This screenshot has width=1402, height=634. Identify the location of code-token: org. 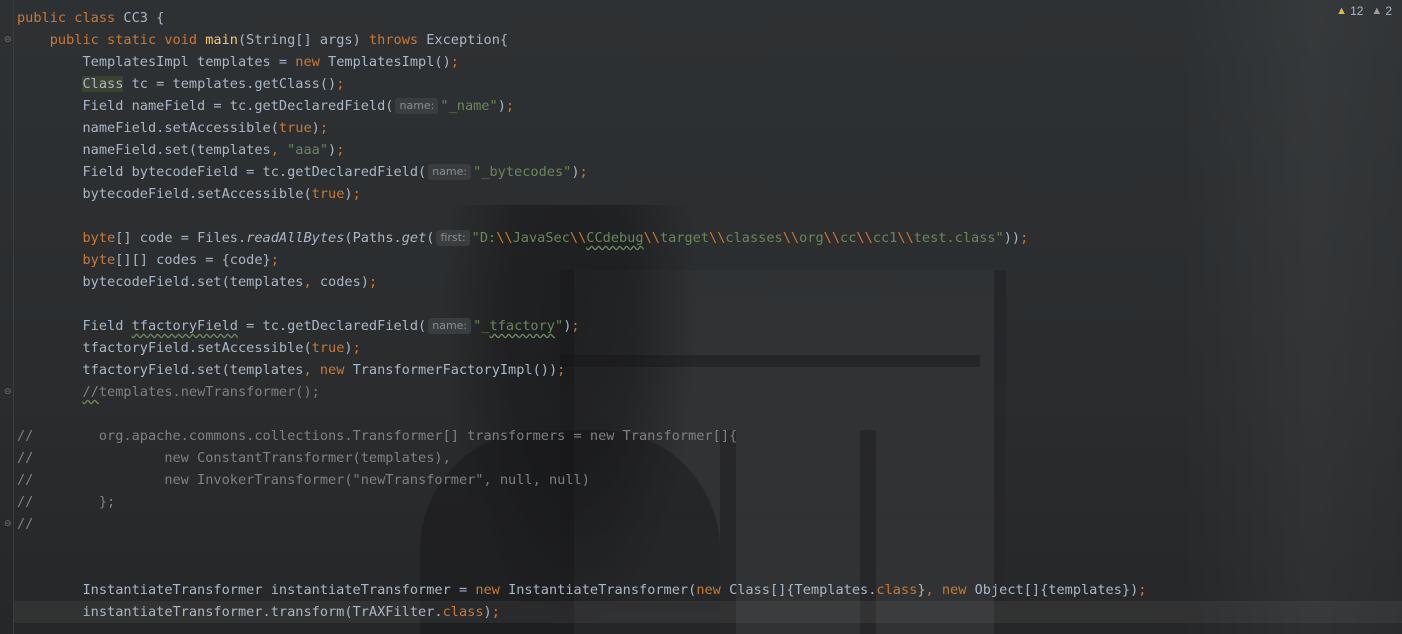
(811, 238).